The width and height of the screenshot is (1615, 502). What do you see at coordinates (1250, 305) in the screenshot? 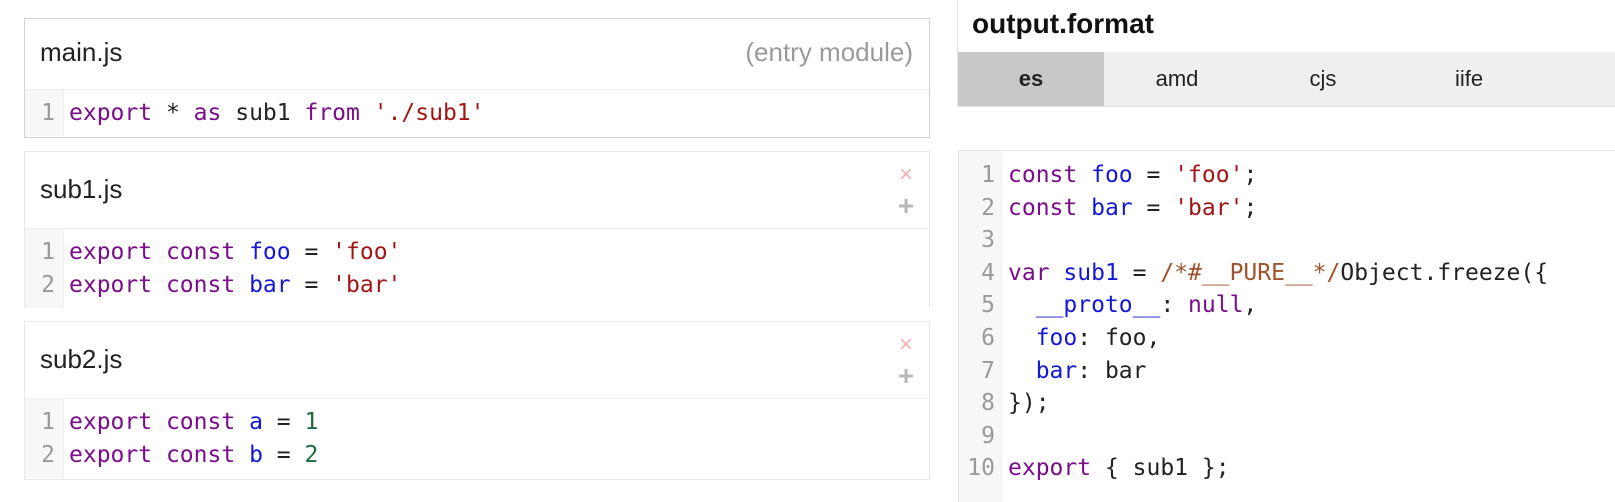
I see `code-token: ,` at bounding box center [1250, 305].